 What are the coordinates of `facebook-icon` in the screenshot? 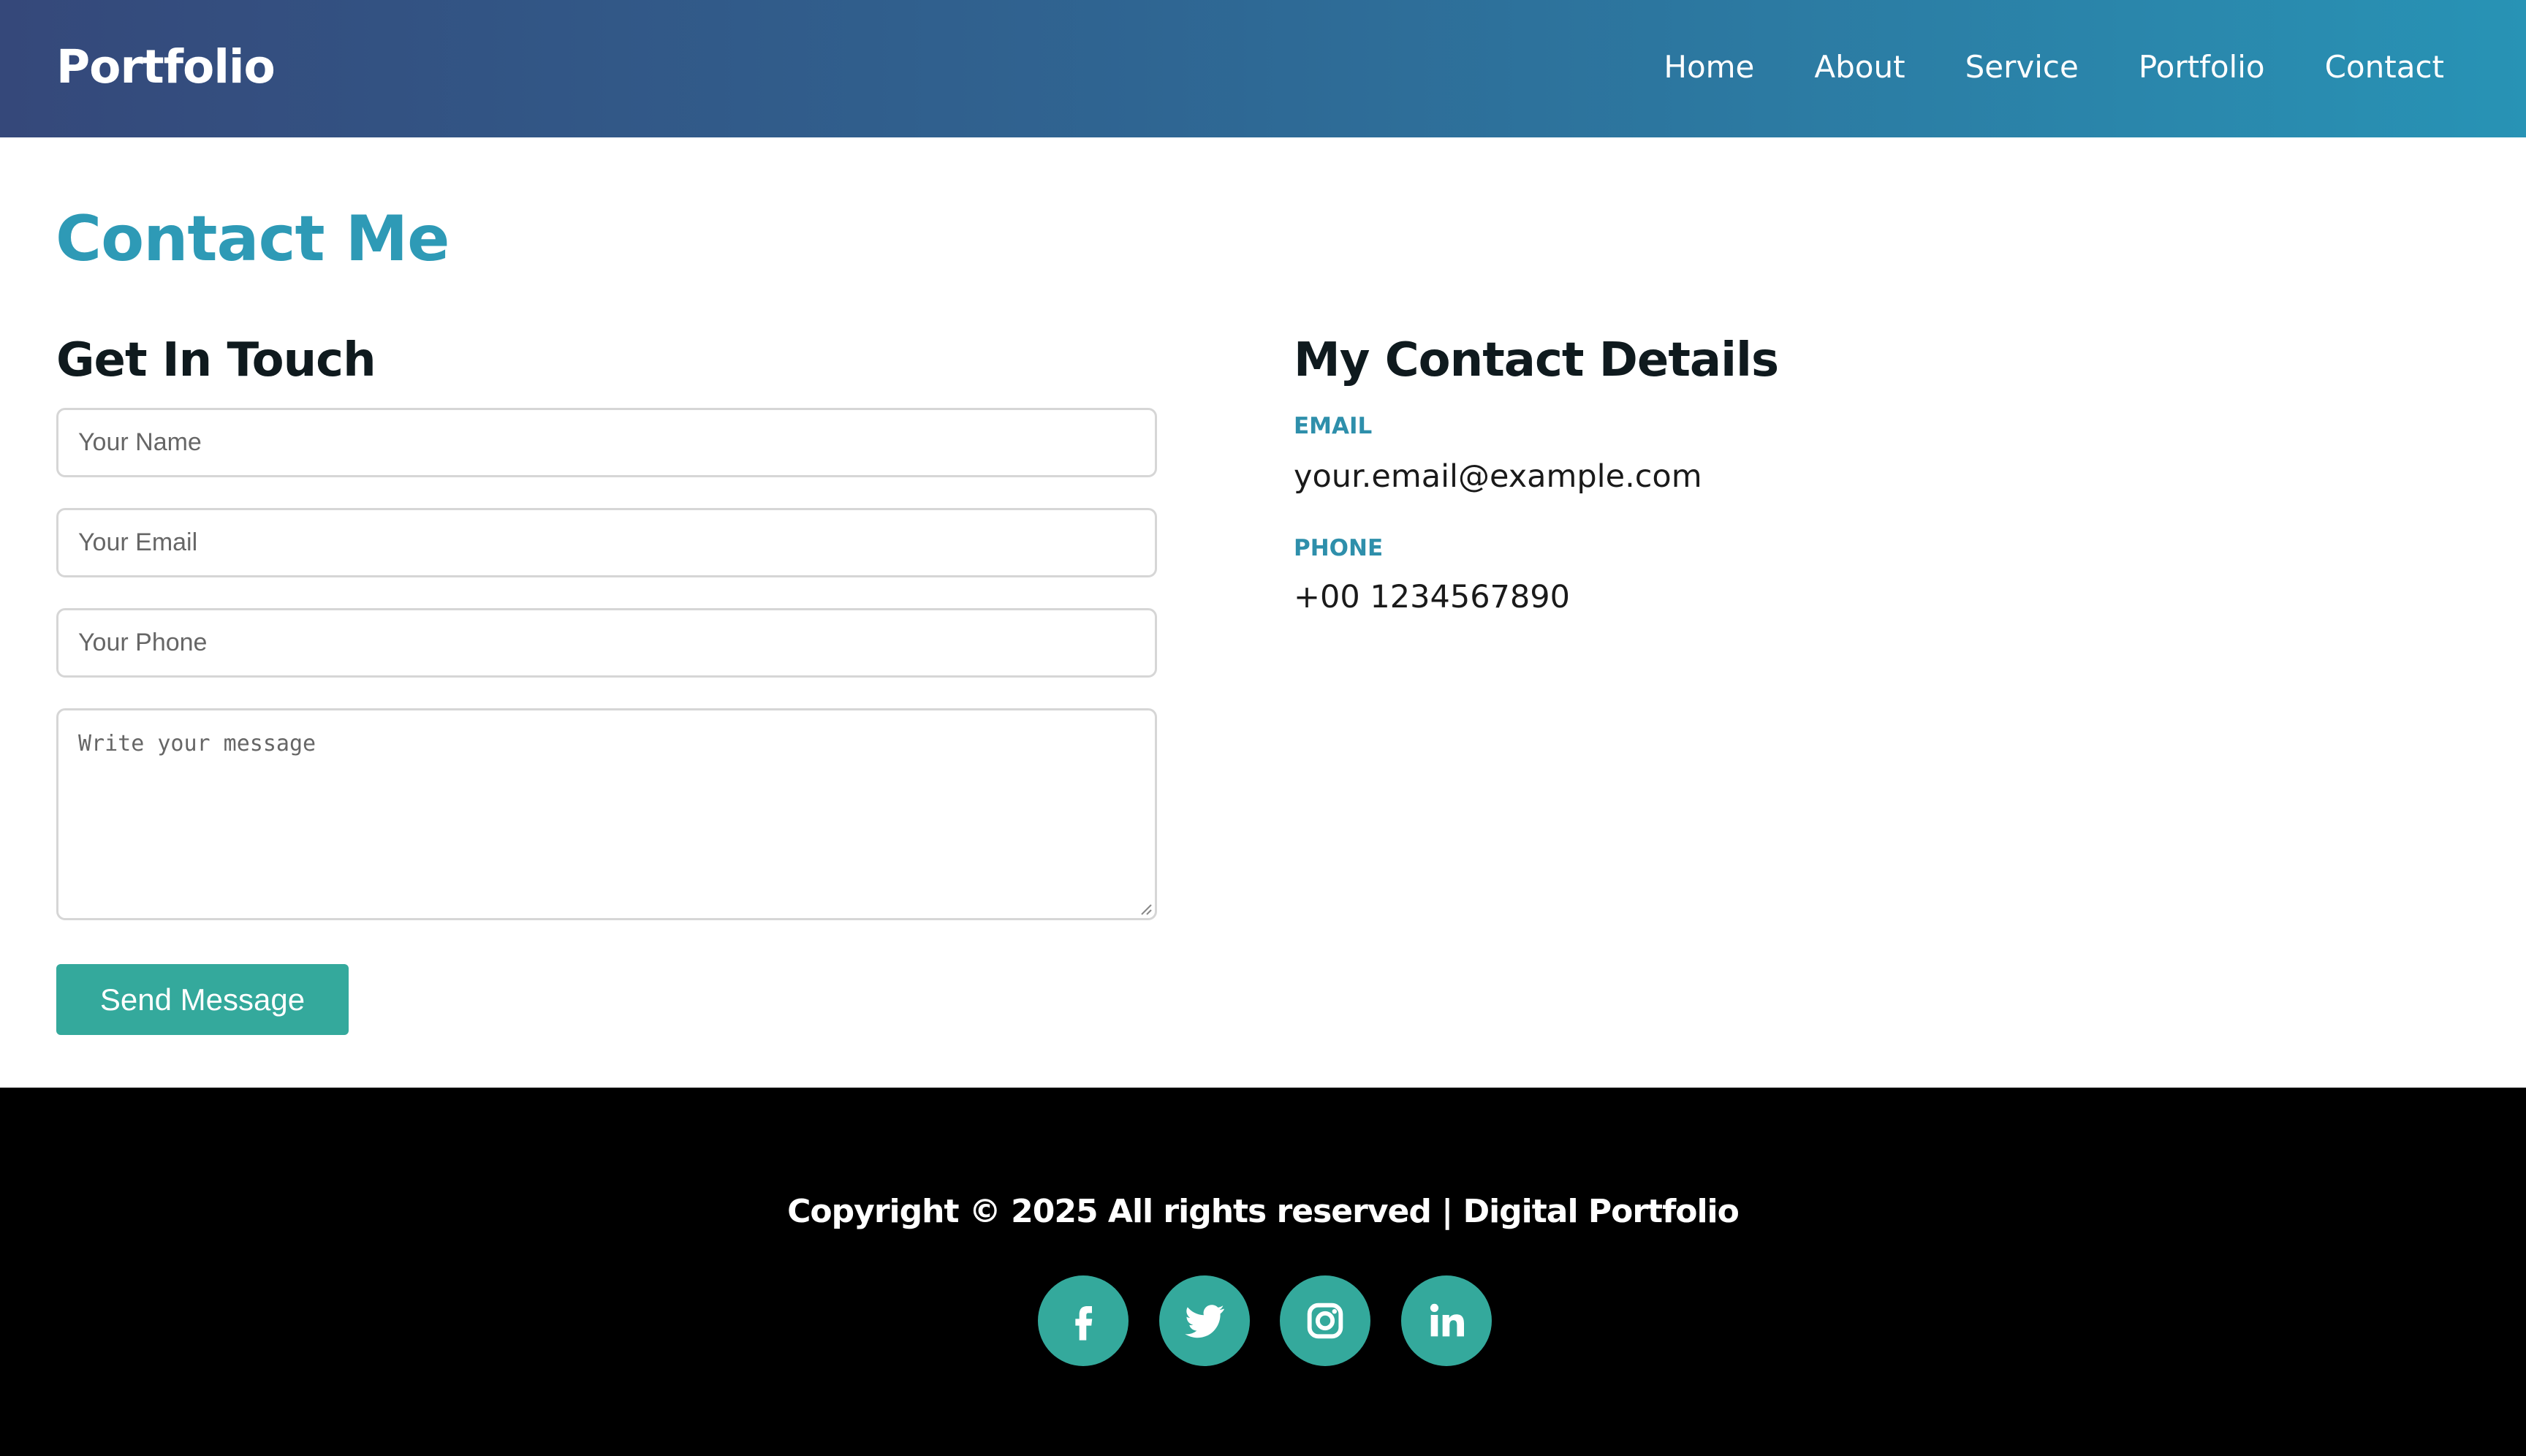 It's located at (1084, 1323).